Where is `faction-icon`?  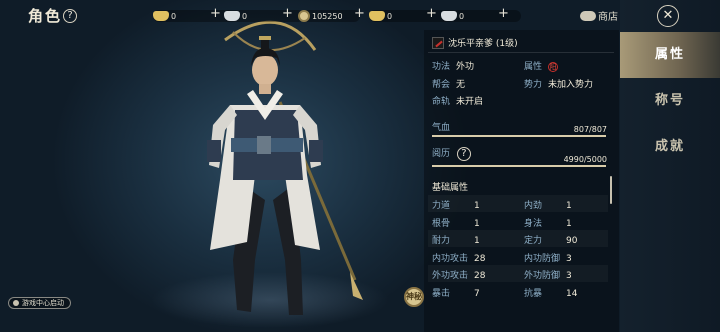 faction-icon is located at coordinates (438, 42).